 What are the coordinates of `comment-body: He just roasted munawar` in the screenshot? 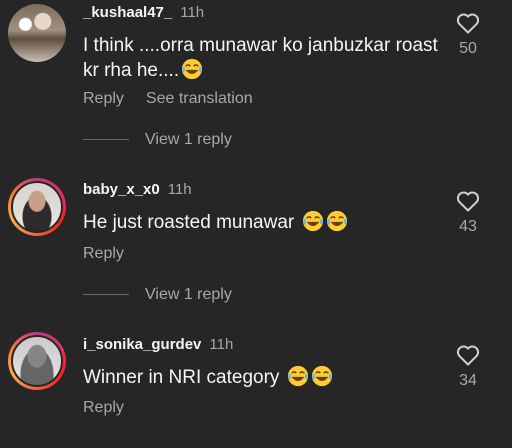 It's located at (189, 222).